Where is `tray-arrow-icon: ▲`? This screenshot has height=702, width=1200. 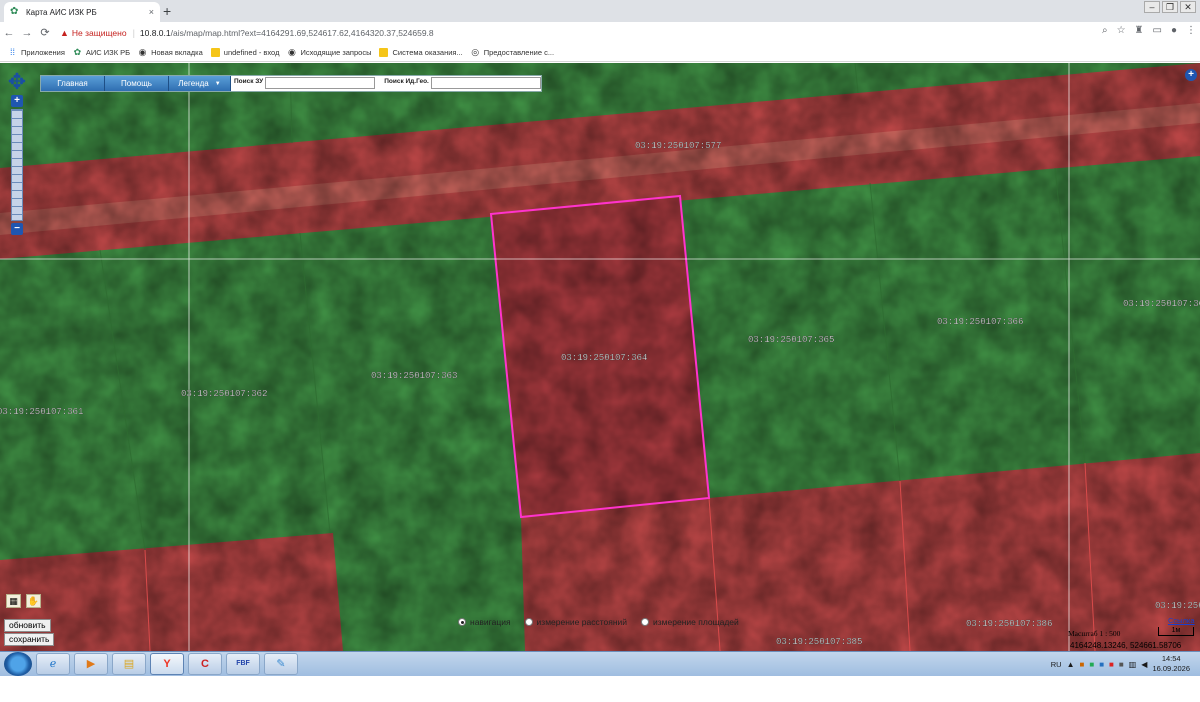
tray-arrow-icon: ▲ is located at coordinates (1071, 664).